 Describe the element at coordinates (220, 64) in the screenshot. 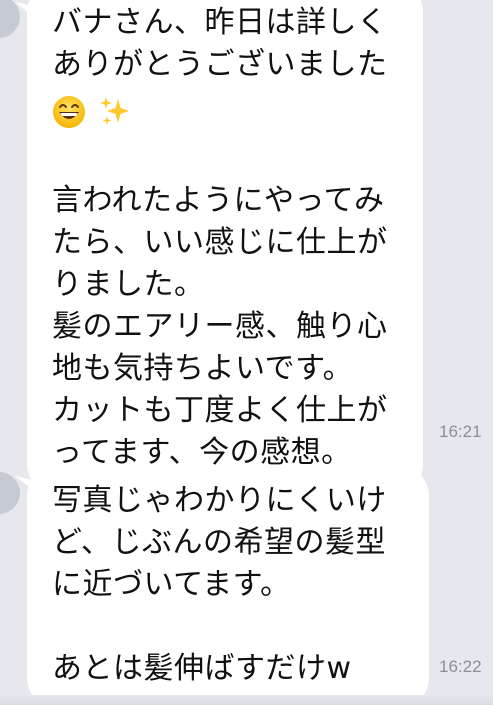

I see `message-line: ありがとうございました` at that location.